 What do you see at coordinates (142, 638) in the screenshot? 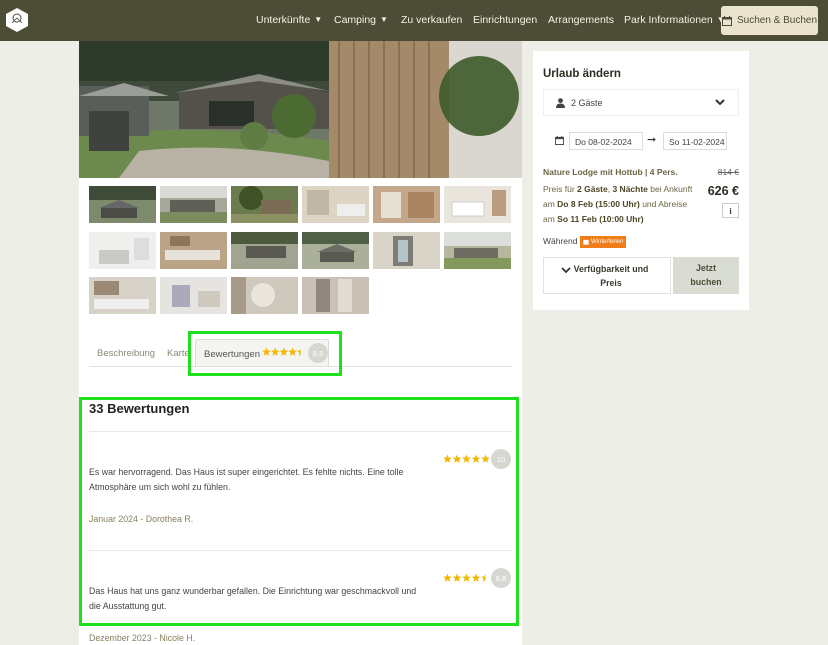
I see `review-date-author: Dezember 2023 - Nicole H.` at bounding box center [142, 638].